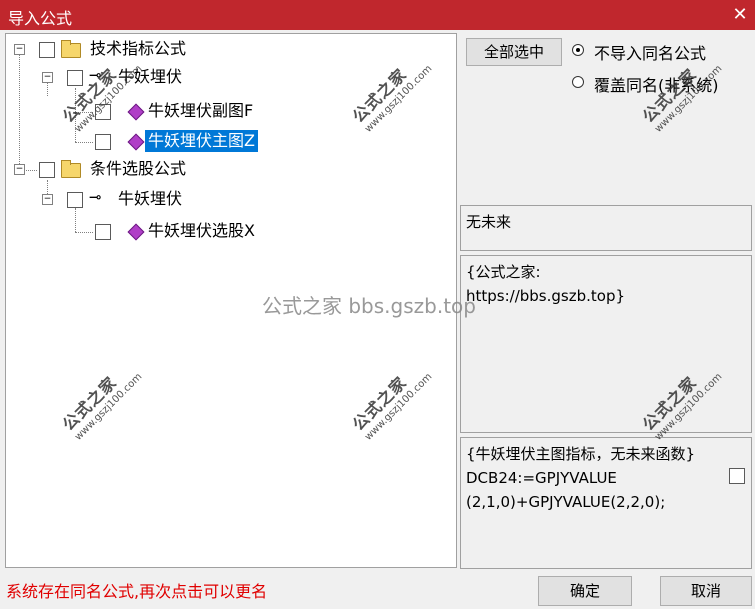 This screenshot has height=609, width=755. Describe the element at coordinates (201, 230) in the screenshot. I see `tree-node-label: 牛妖埋伏选股X` at that location.